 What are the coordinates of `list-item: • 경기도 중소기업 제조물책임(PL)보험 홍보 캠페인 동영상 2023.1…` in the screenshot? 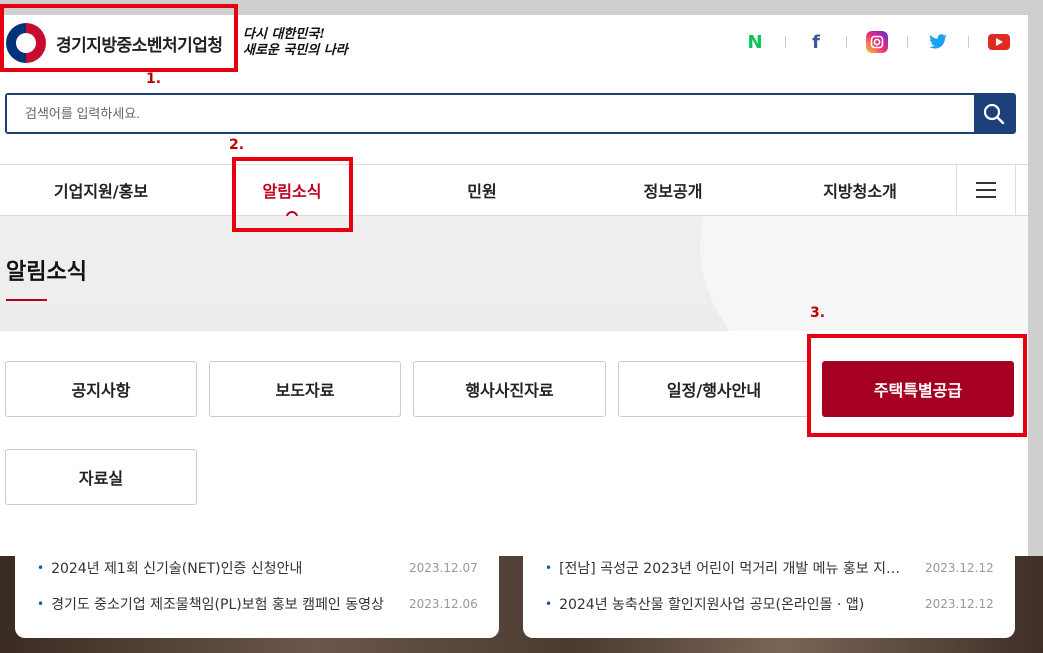 It's located at (257, 604).